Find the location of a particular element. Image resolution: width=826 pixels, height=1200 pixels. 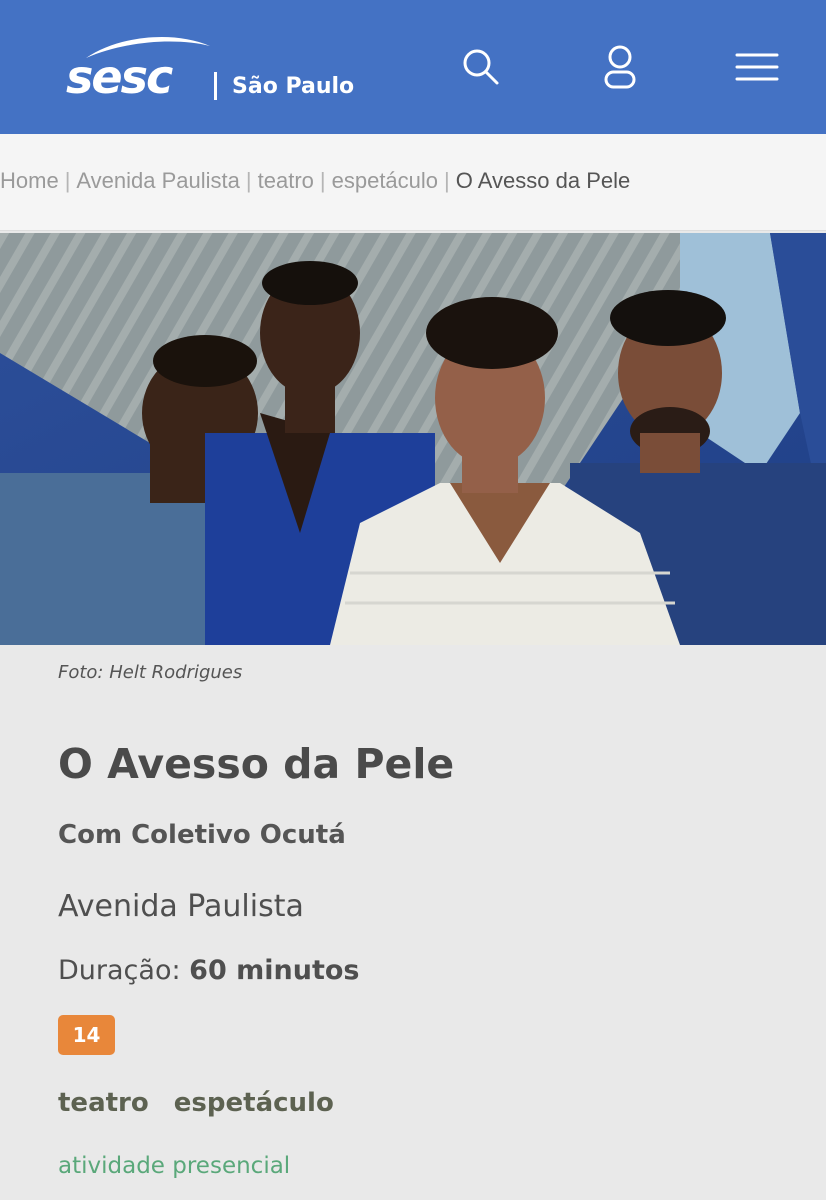

age-rating-badge: 14 is located at coordinates (86, 1035).